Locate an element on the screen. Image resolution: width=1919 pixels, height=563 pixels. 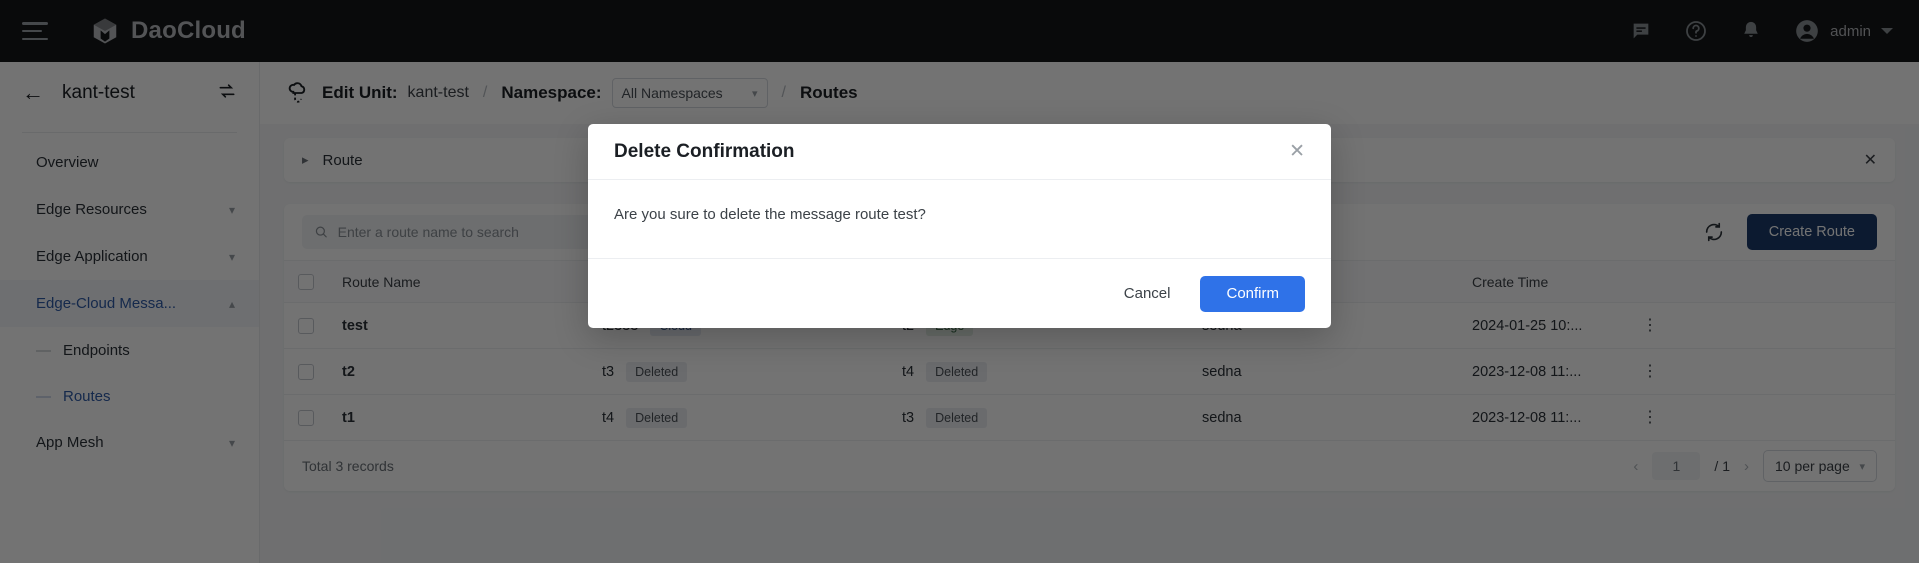
confirm-button: Confirm is located at coordinates (1252, 293).